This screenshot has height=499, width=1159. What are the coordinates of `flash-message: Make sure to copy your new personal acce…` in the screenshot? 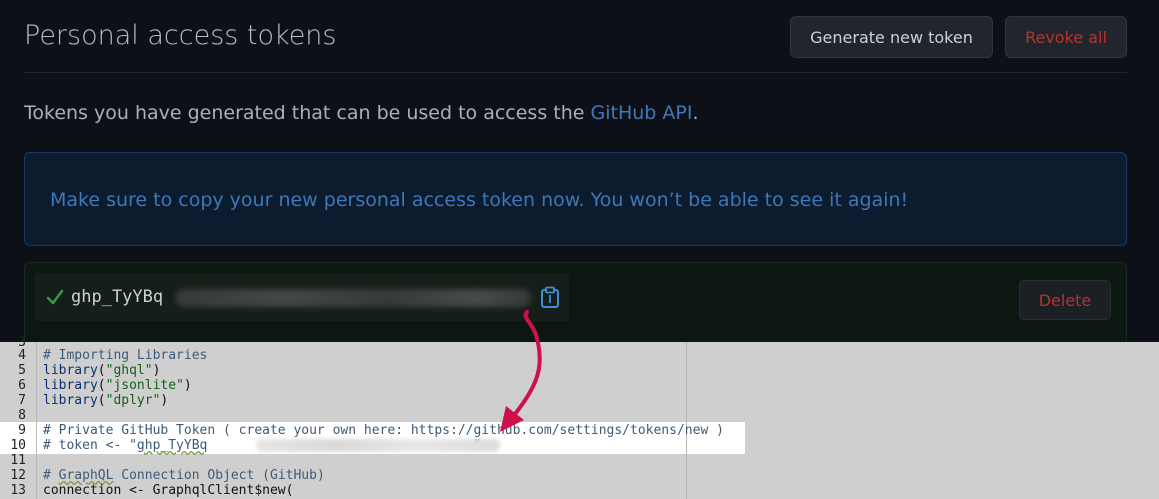 It's located at (479, 200).